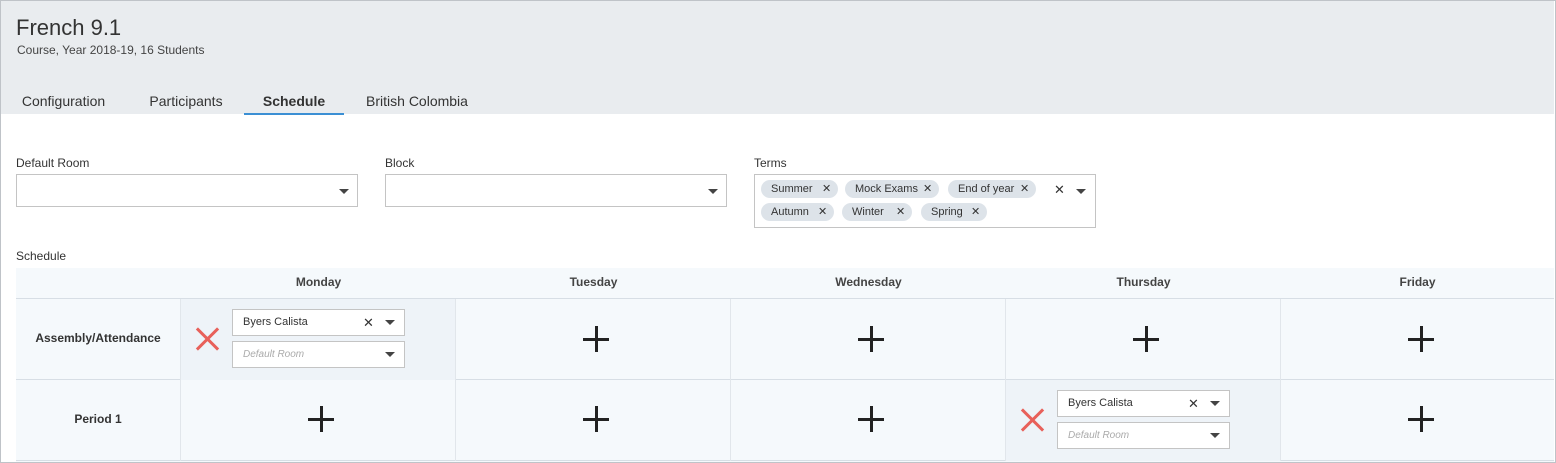 The image size is (1556, 463). What do you see at coordinates (770, 163) in the screenshot?
I see `terms-label: Terms` at bounding box center [770, 163].